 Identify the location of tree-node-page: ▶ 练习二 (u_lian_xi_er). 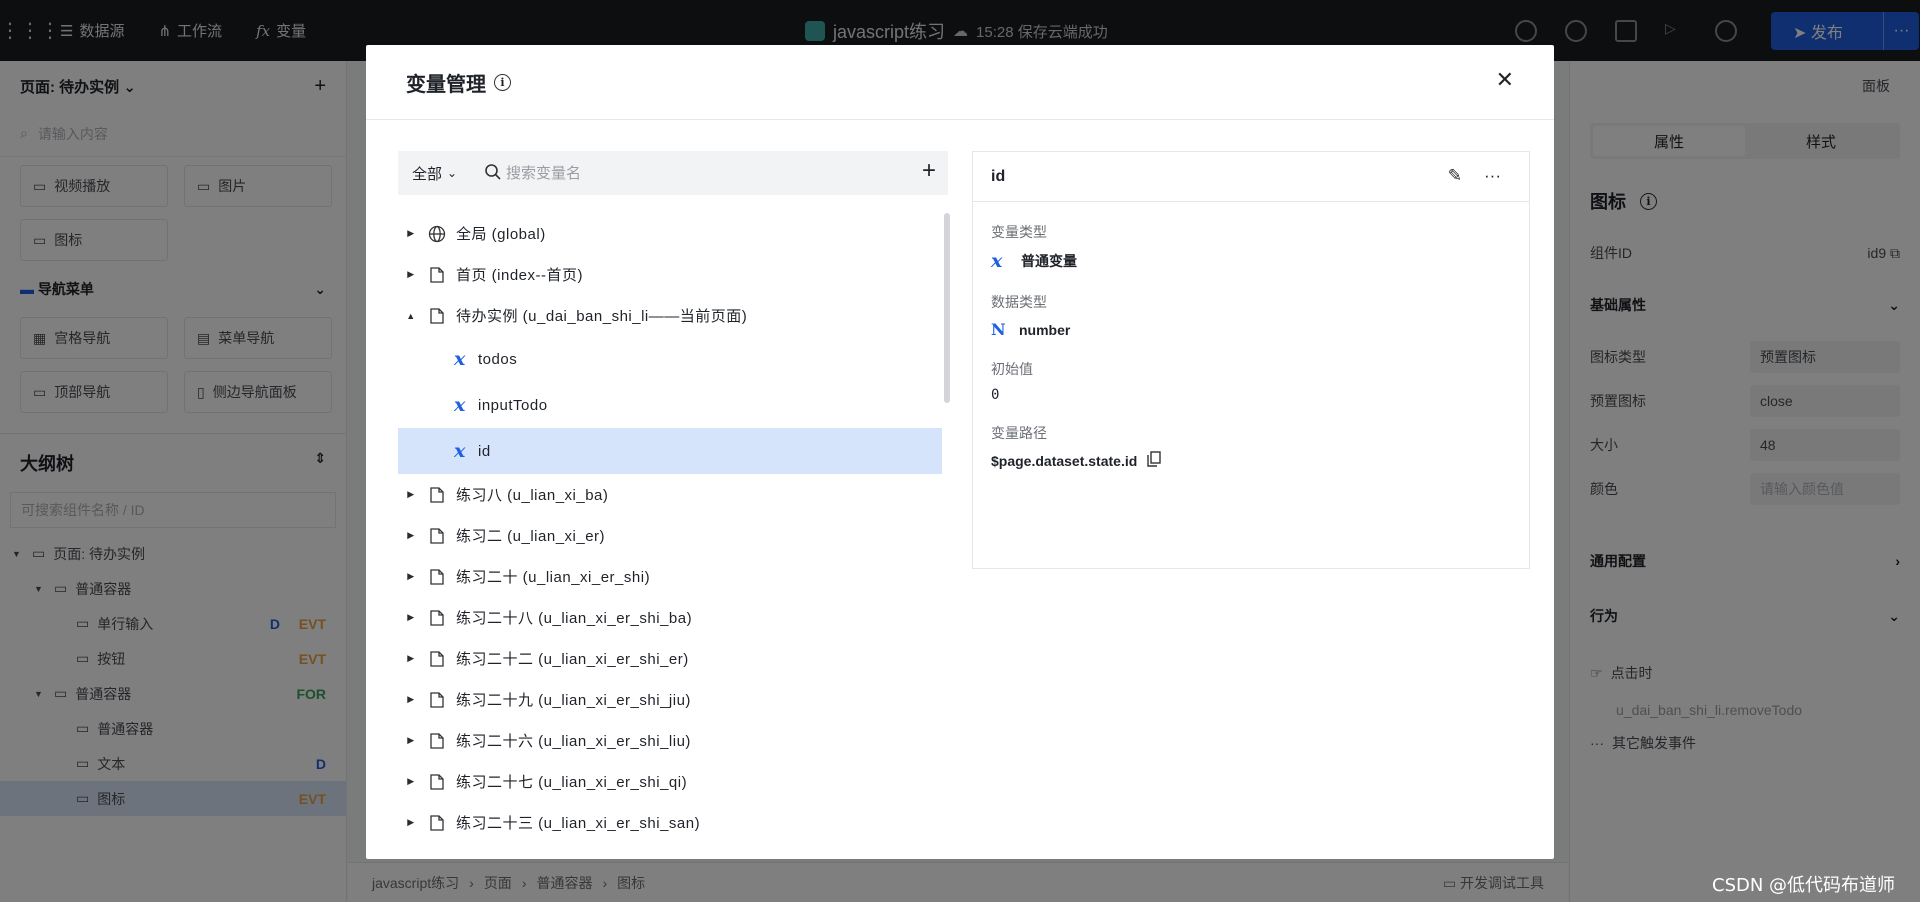
(672, 535).